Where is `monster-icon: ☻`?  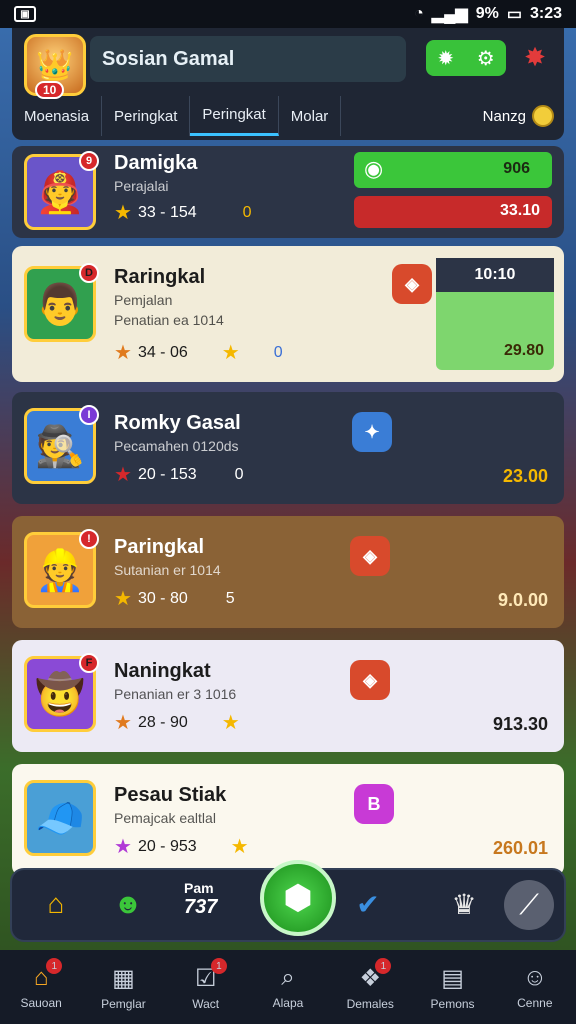 monster-icon: ☻ is located at coordinates (128, 904).